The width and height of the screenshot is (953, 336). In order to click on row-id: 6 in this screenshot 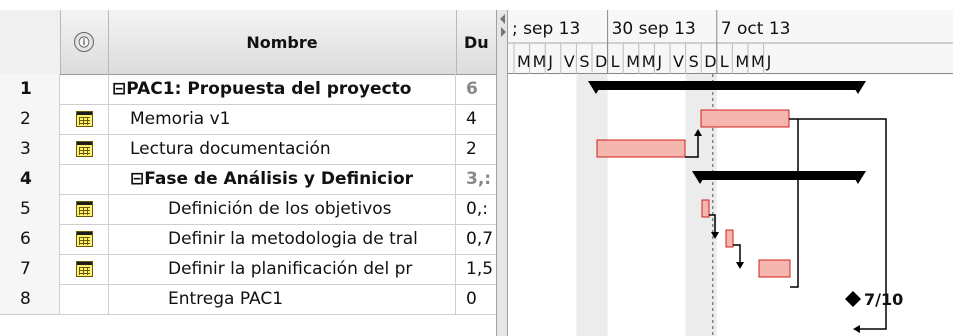, I will do `click(30, 239)`.